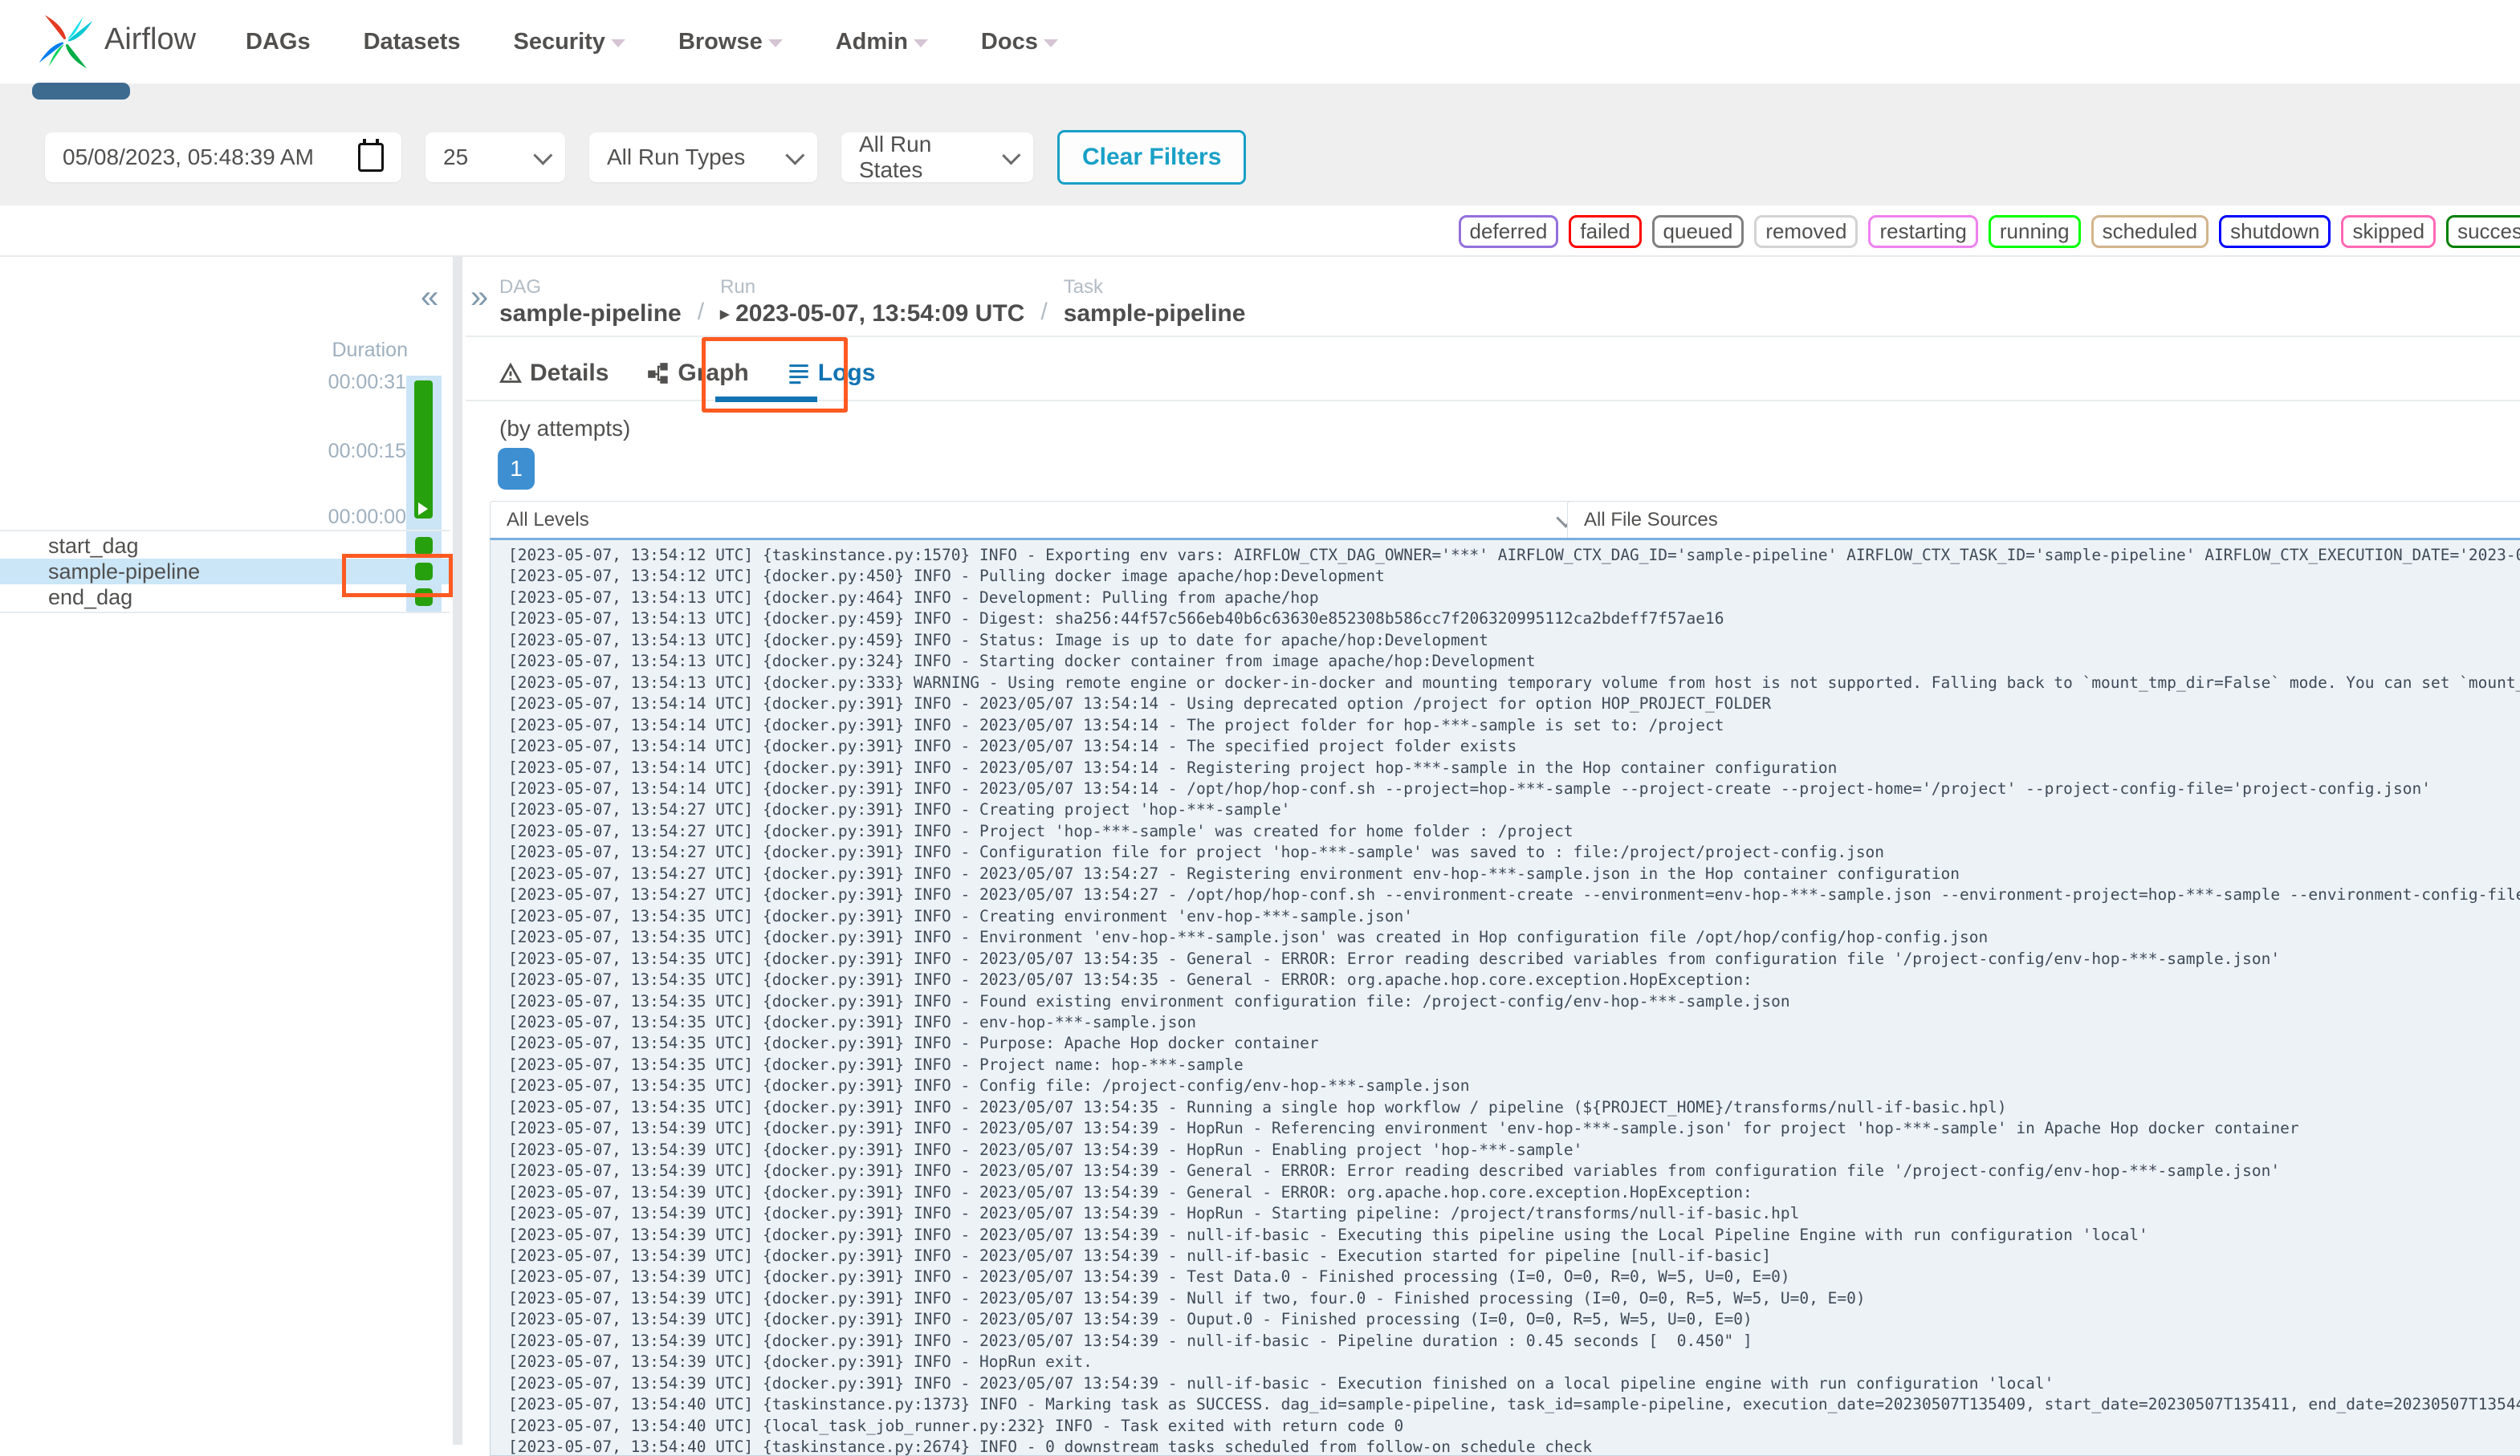  I want to click on clear-filters-button: Clear Filters, so click(1152, 158).